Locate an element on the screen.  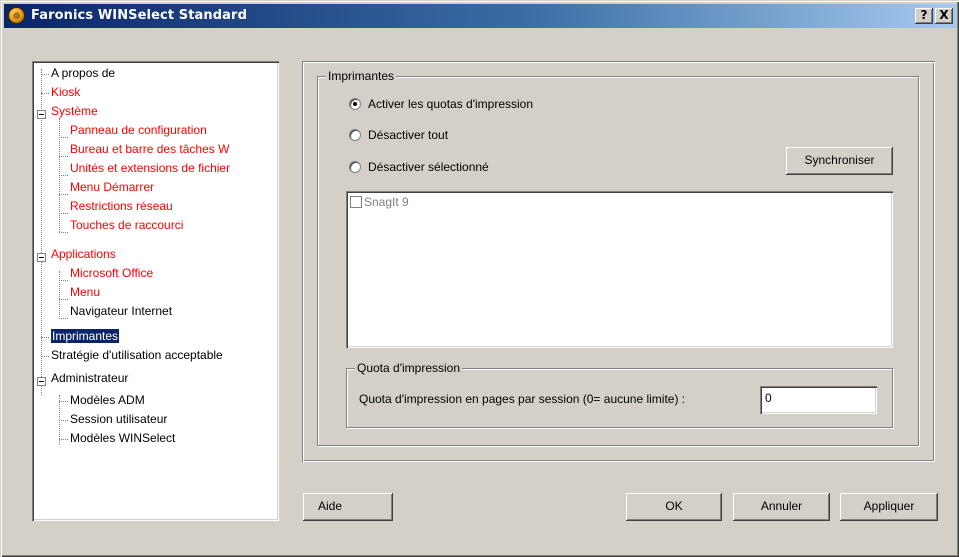
tree-item-microsoft-office: Microsoft Office is located at coordinates (111, 273).